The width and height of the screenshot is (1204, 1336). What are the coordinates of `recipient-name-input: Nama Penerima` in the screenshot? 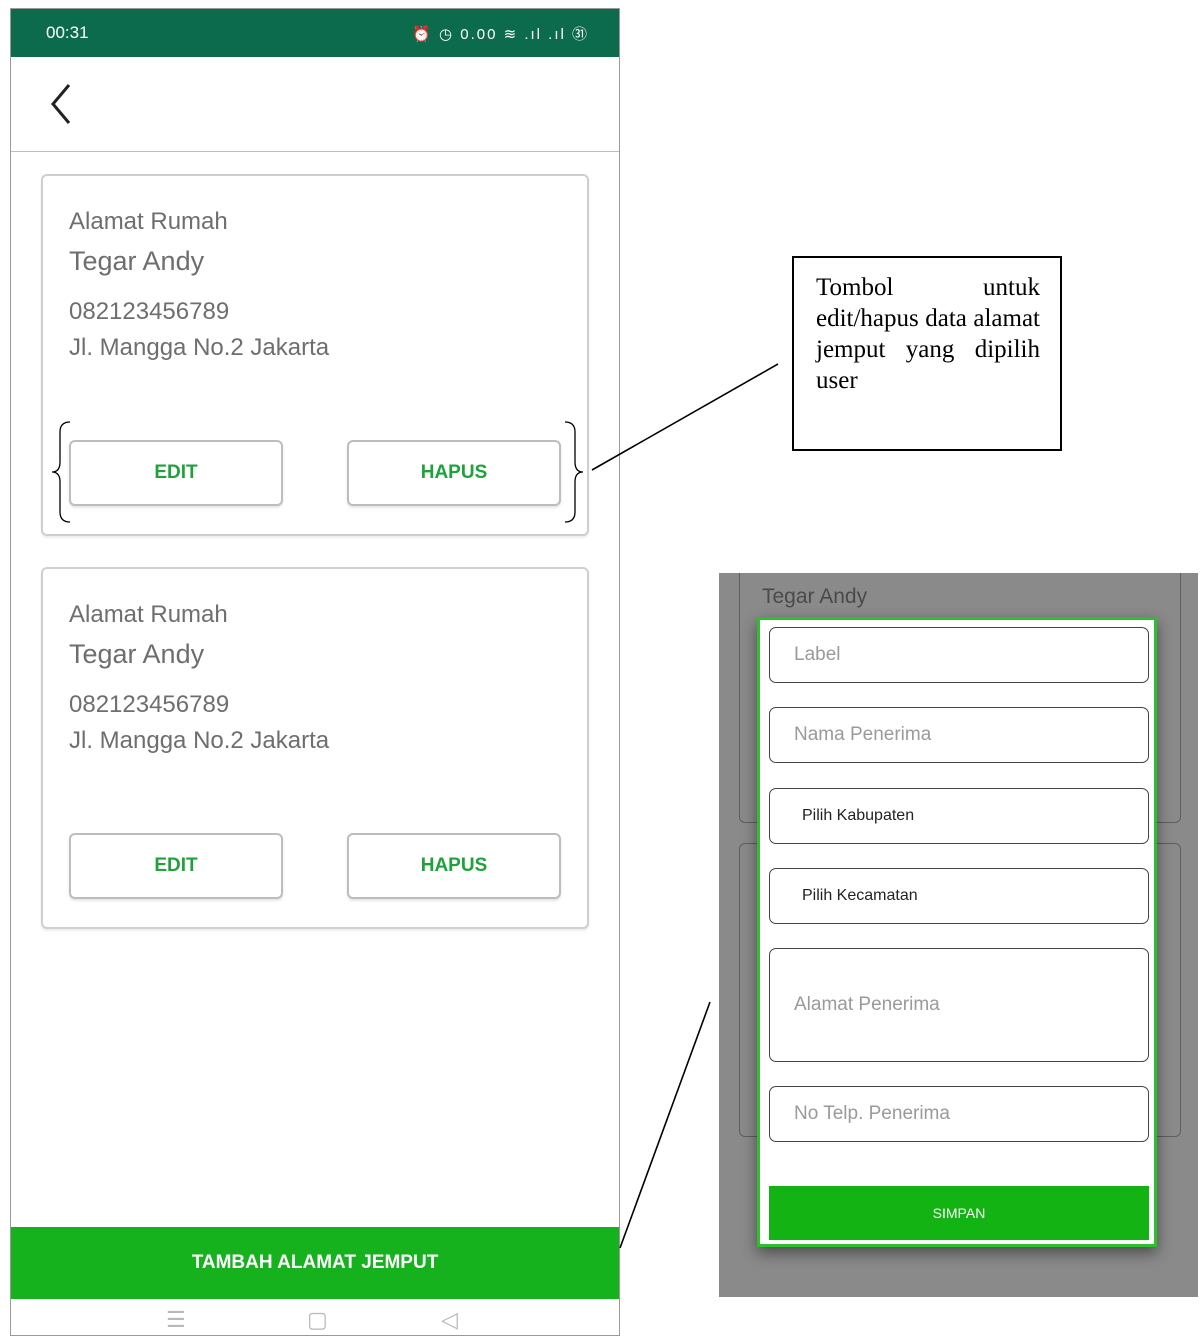 It's located at (959, 735).